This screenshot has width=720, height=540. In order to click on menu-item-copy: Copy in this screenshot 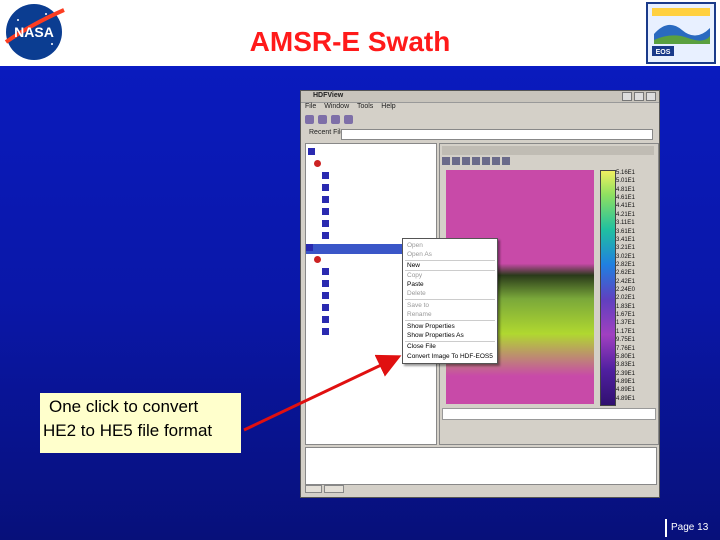, I will do `click(414, 275)`.